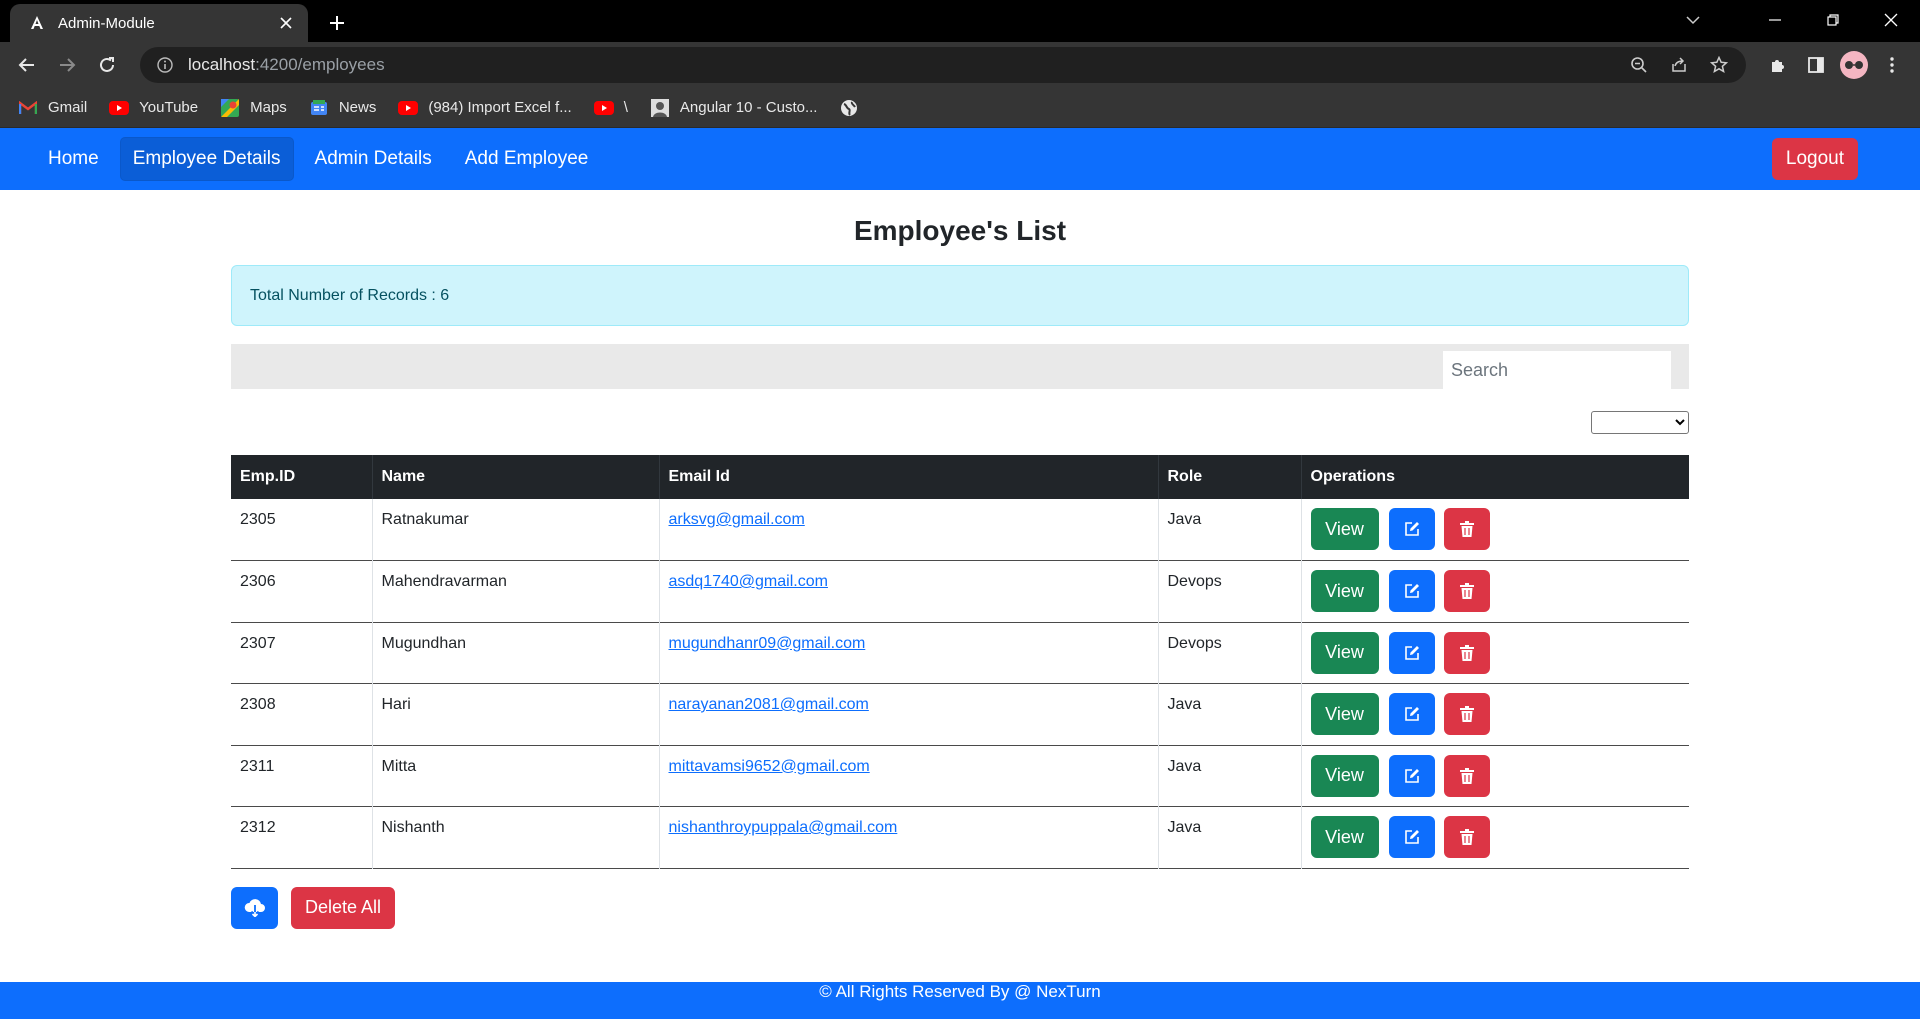 This screenshot has width=1920, height=1019. I want to click on col-header-email: Email Id, so click(909, 477).